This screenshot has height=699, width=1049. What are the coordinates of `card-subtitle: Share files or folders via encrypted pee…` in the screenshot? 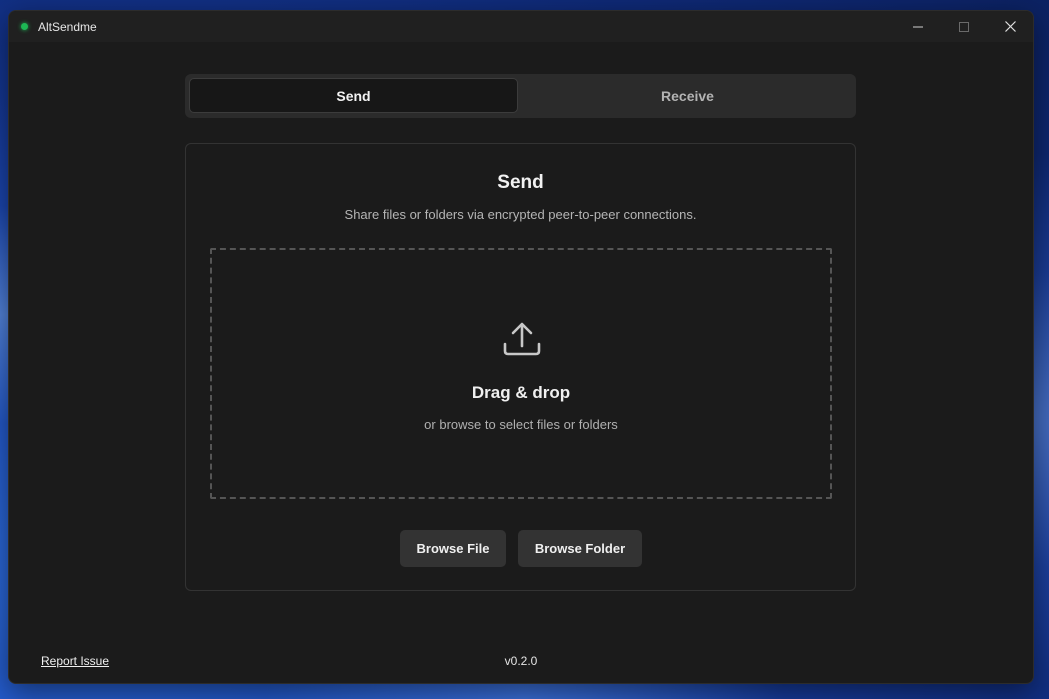 It's located at (520, 214).